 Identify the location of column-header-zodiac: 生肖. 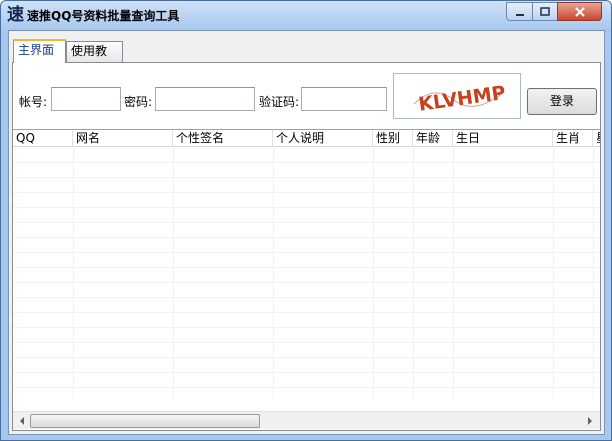
(573, 138).